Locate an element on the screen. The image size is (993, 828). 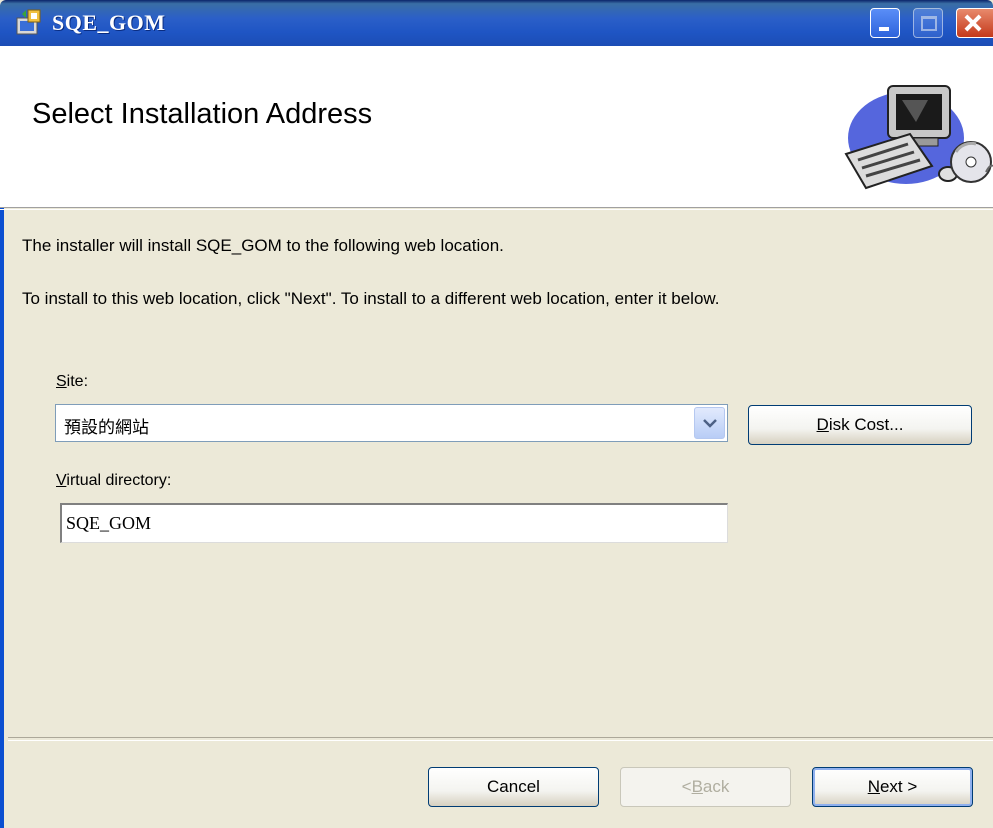
close-button is located at coordinates (974, 23).